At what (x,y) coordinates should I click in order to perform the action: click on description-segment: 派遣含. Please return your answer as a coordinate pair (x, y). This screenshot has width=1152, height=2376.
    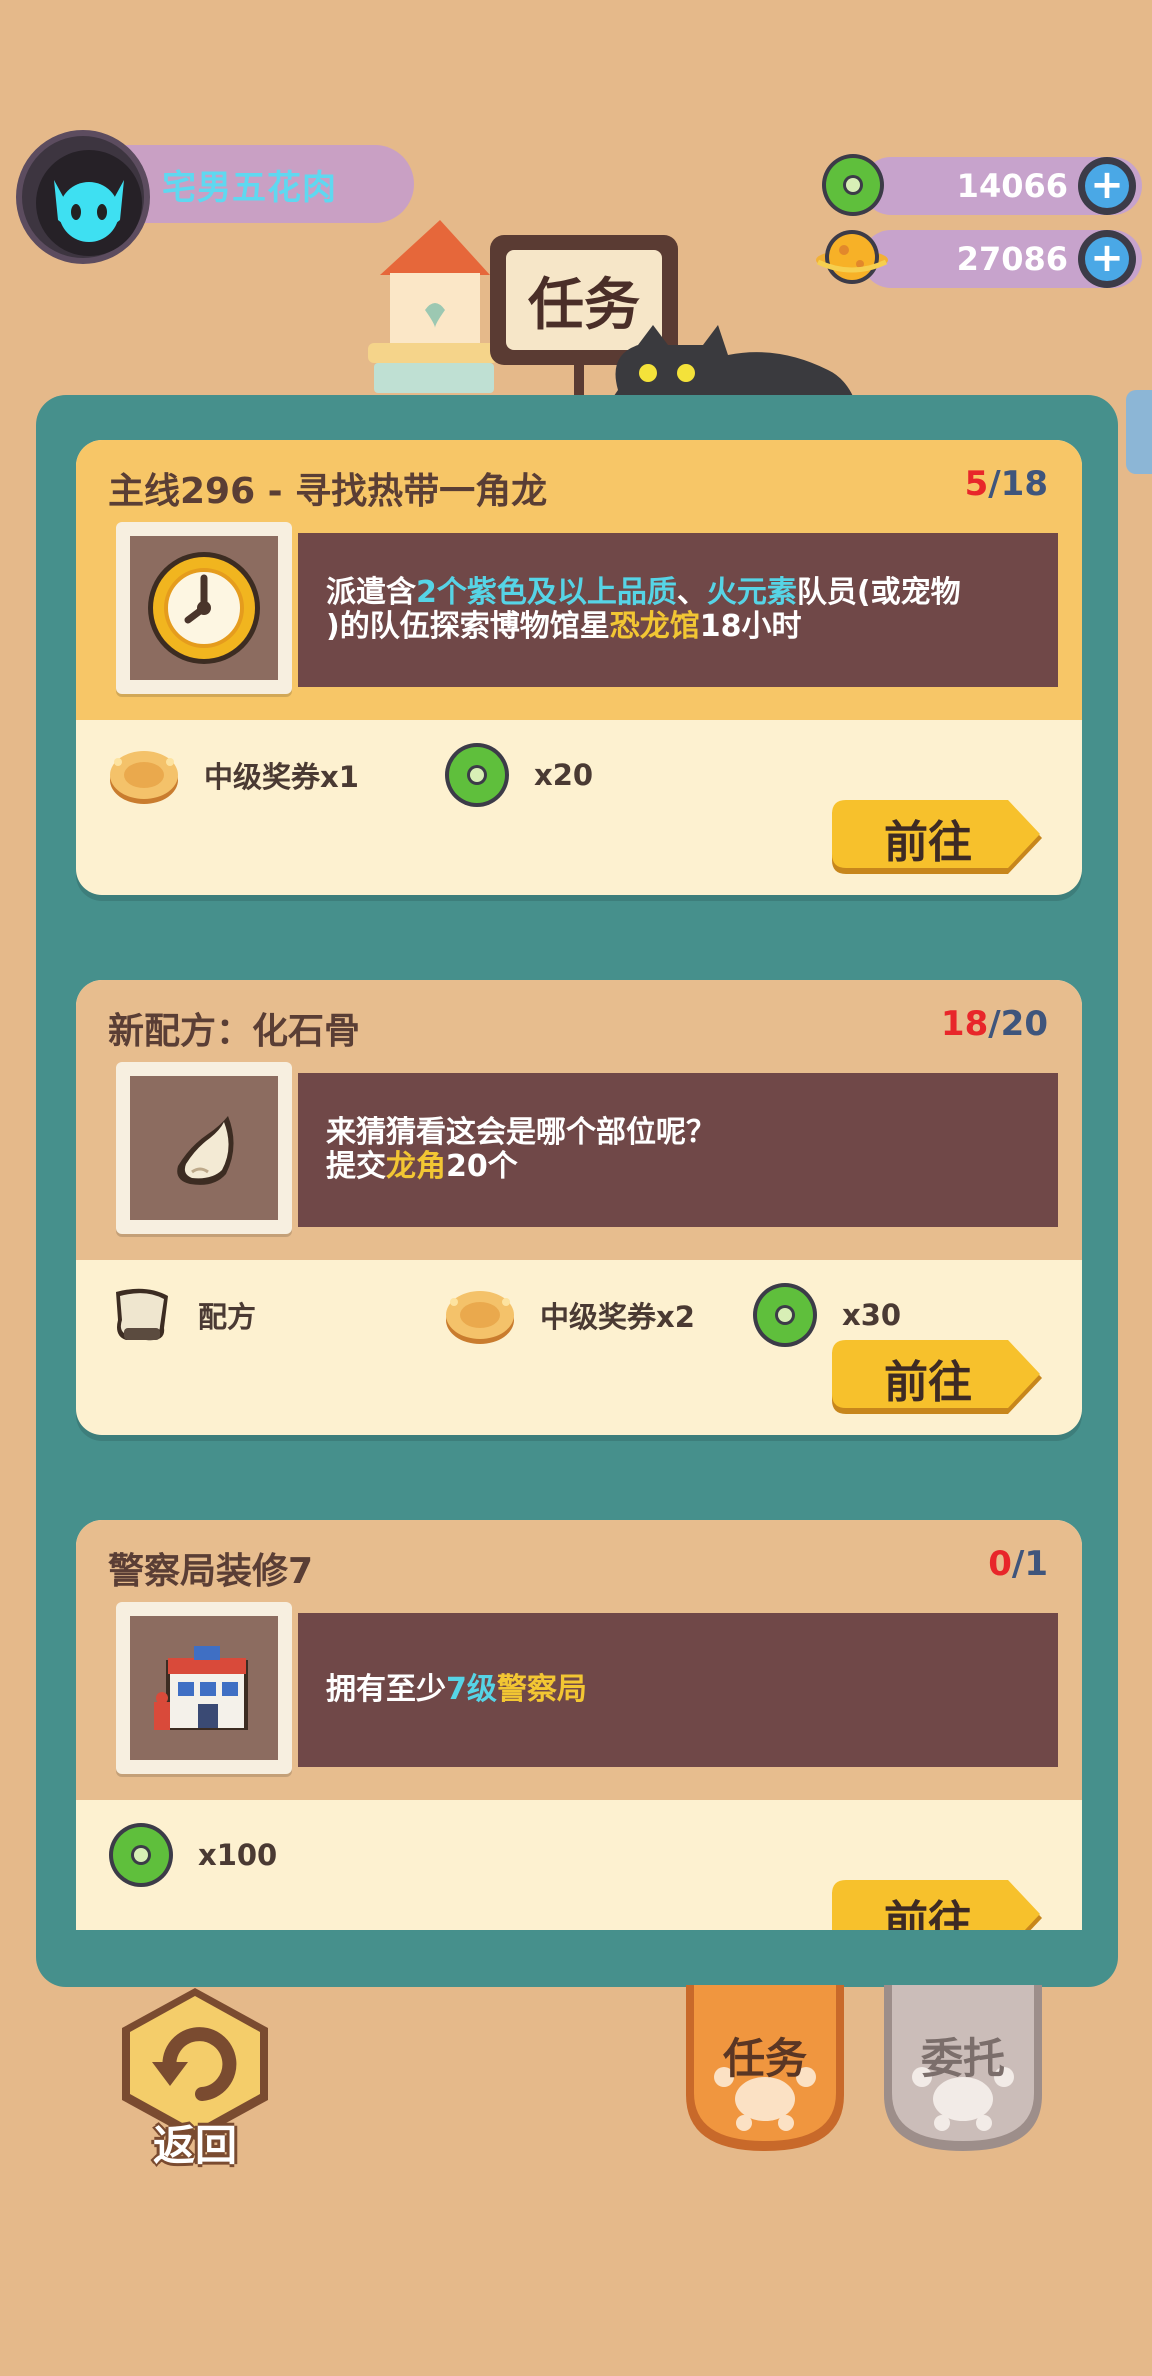
    Looking at the image, I should click on (371, 592).